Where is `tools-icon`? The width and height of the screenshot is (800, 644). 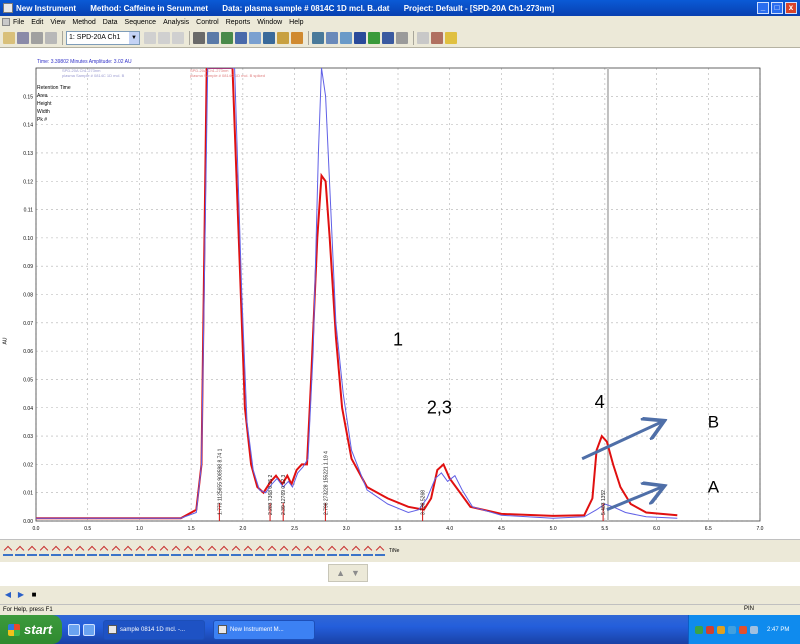
tools-icon is located at coordinates (437, 37).